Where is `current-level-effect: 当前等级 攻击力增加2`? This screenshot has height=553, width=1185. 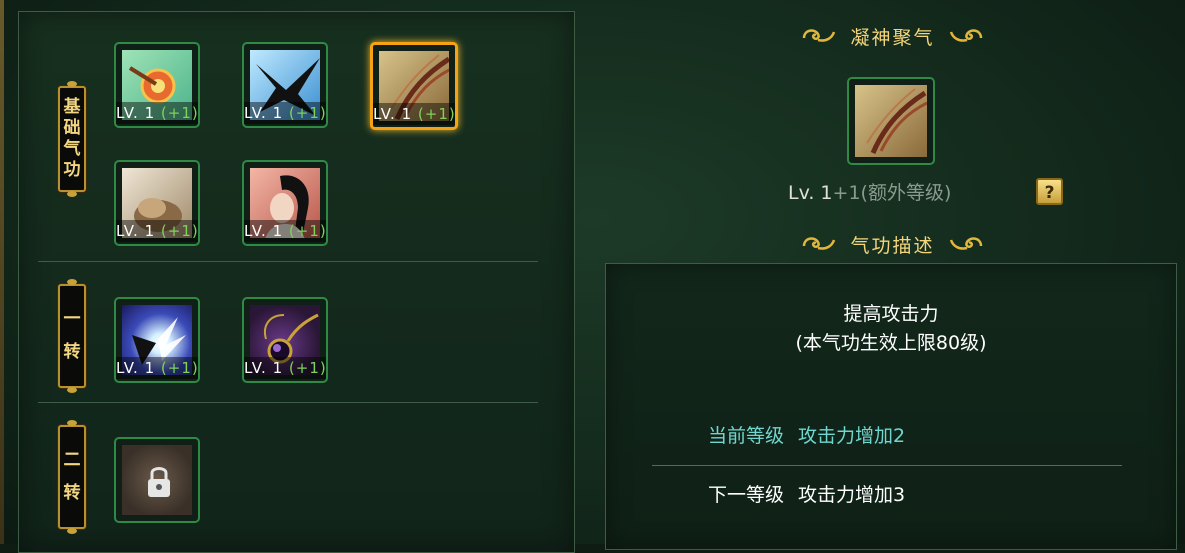 current-level-effect: 当前等级 攻击力增加2 is located at coordinates (807, 436).